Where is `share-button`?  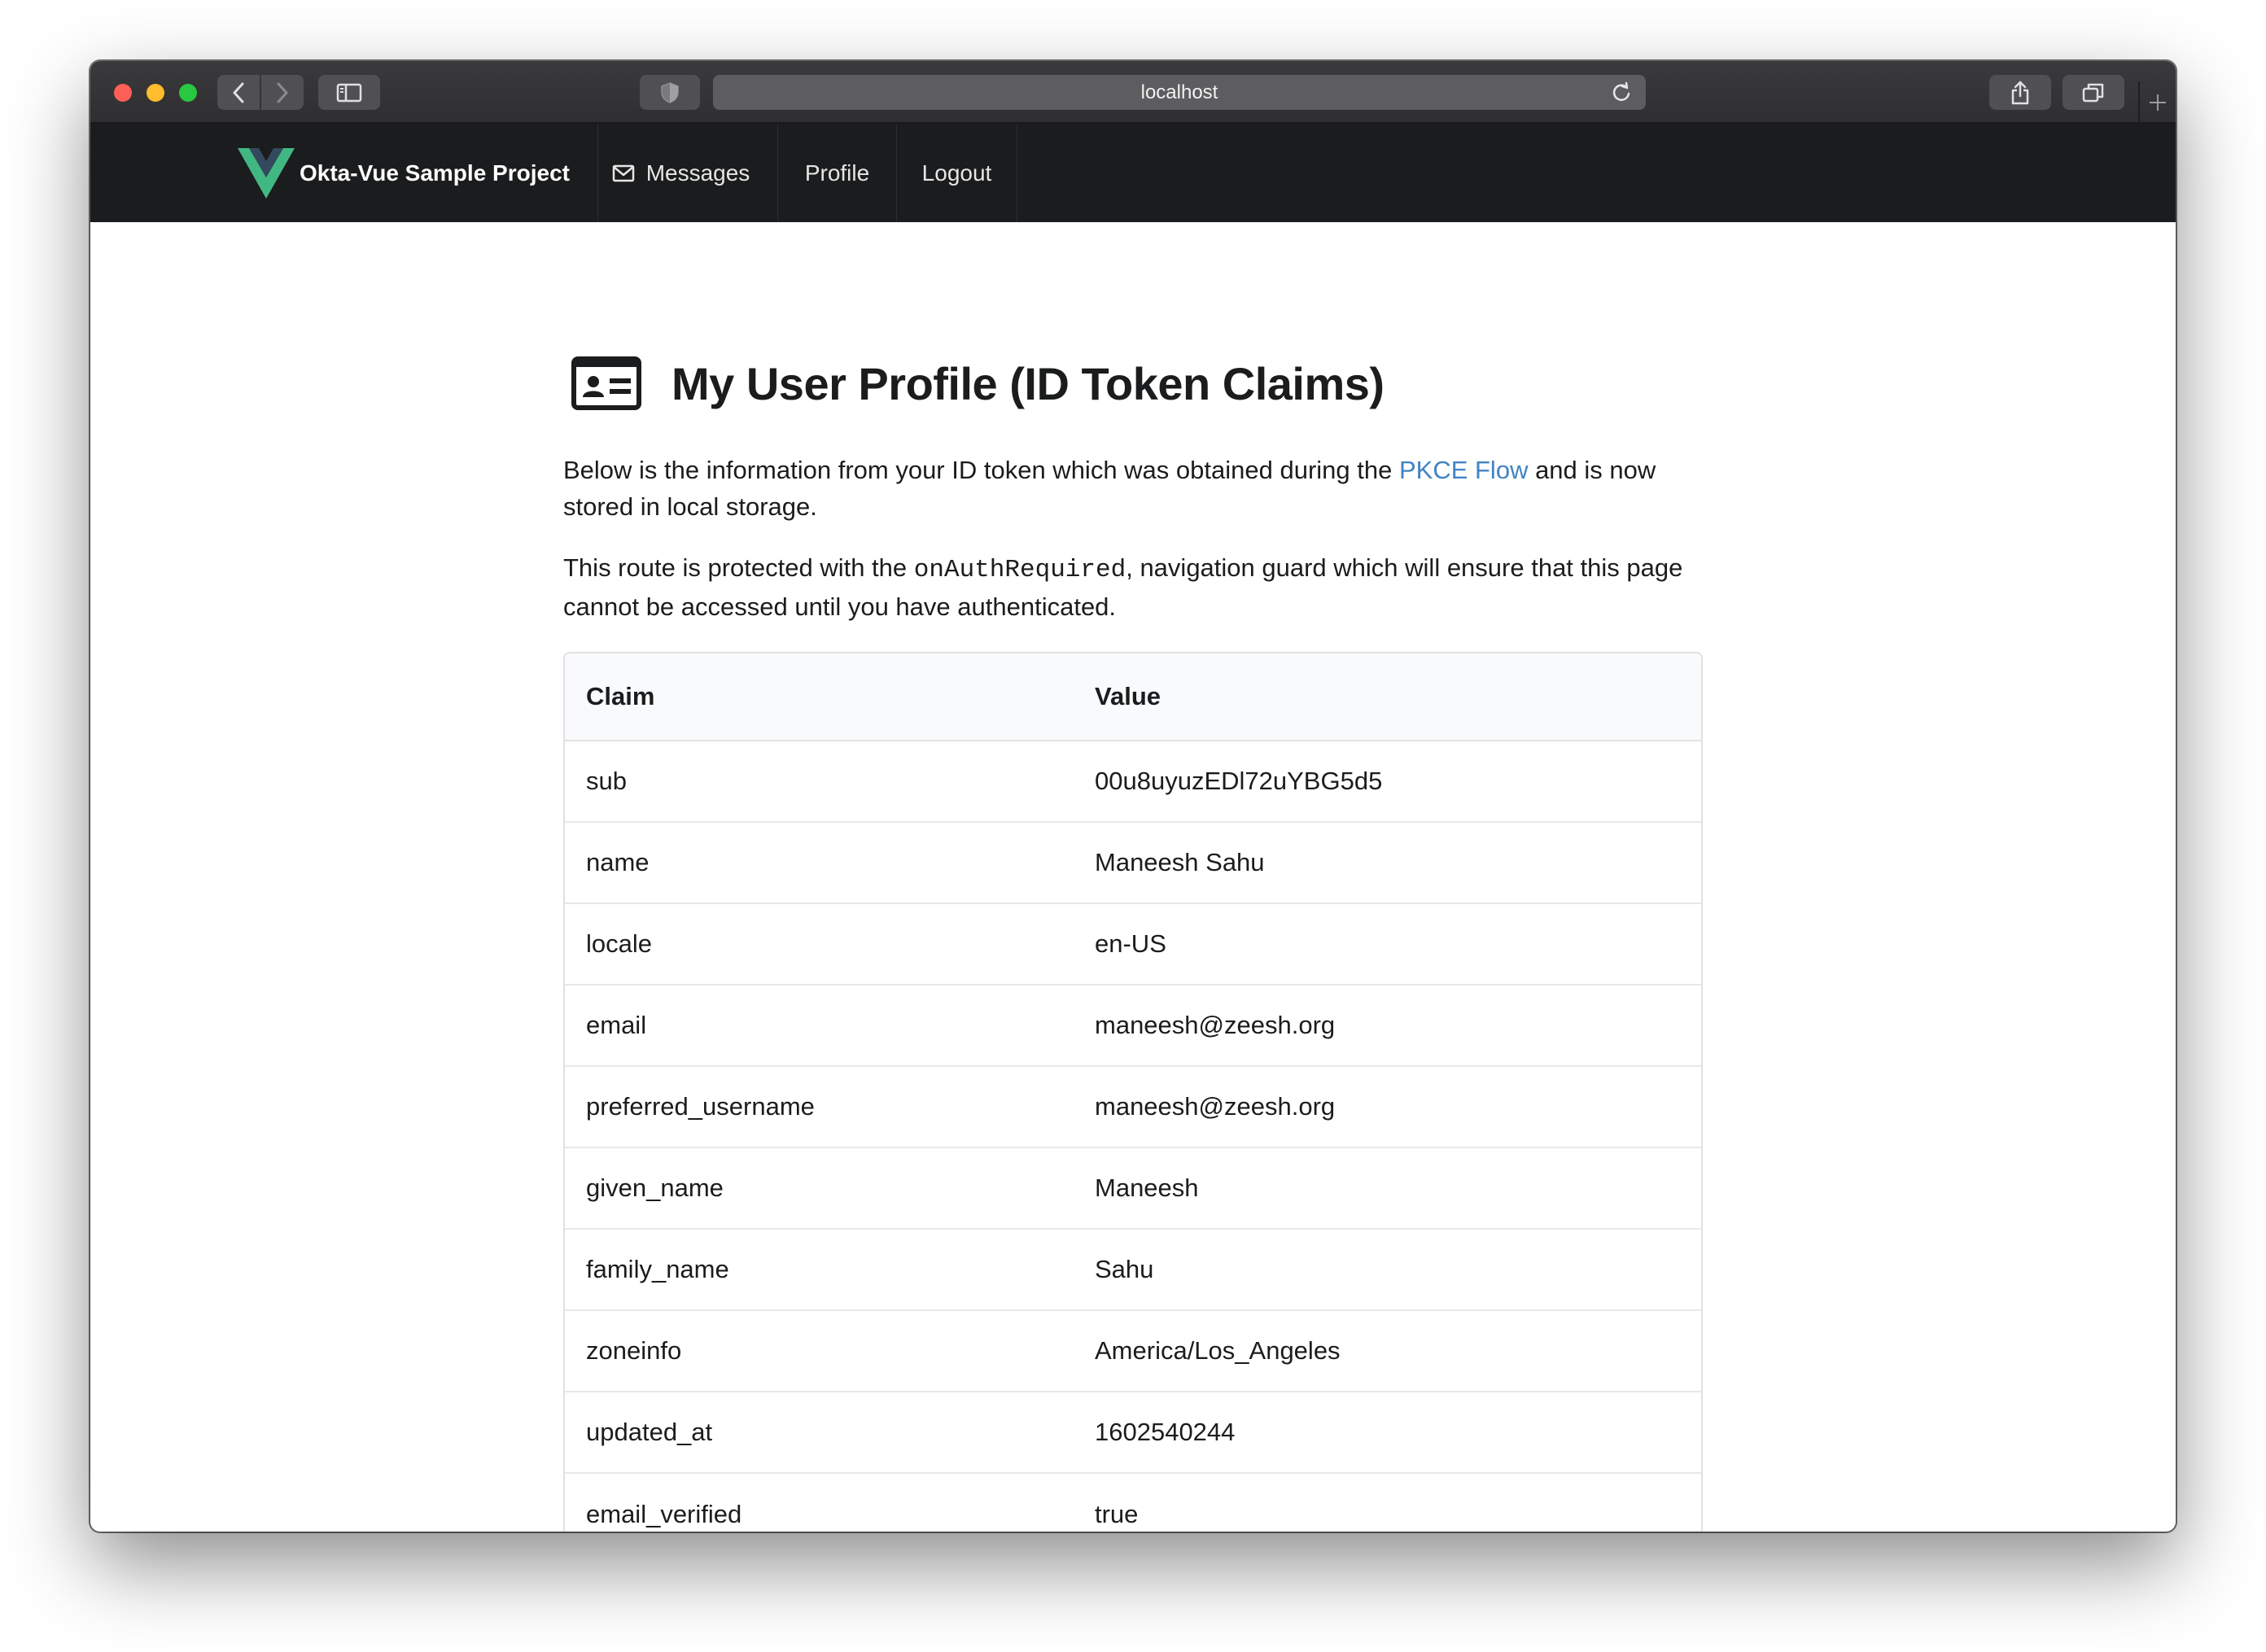 share-button is located at coordinates (2020, 92).